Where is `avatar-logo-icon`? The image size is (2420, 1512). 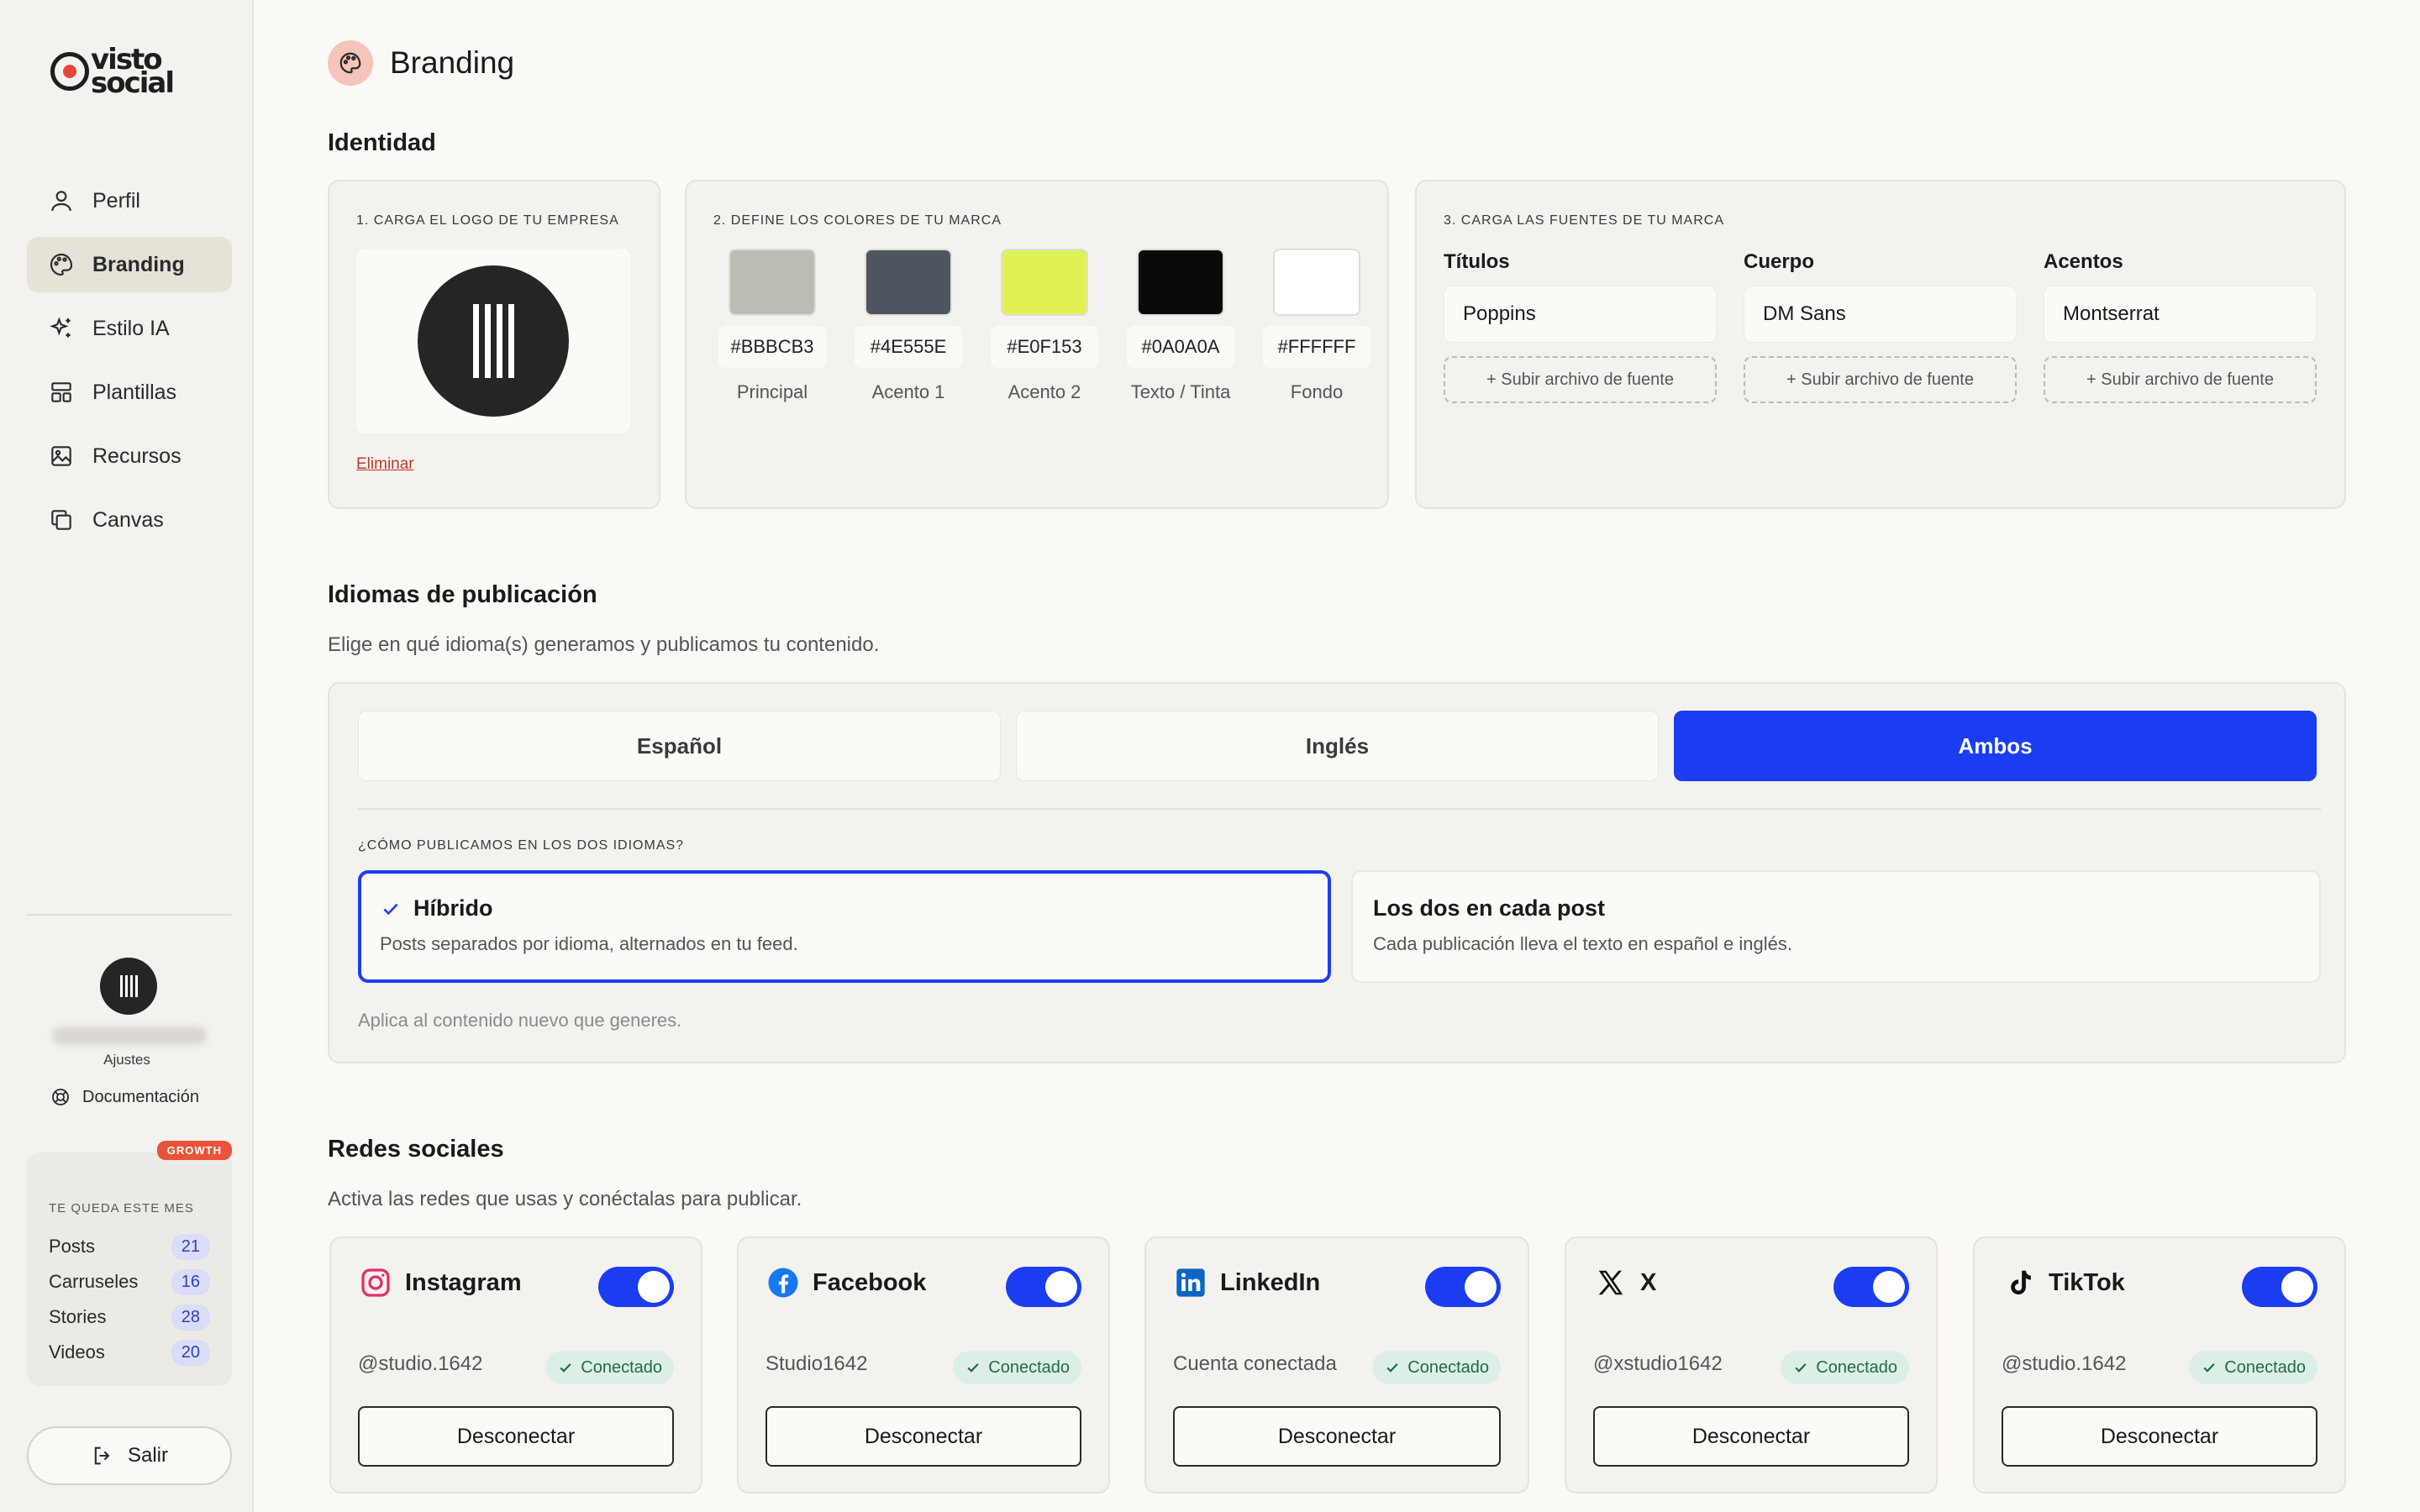 avatar-logo-icon is located at coordinates (128, 986).